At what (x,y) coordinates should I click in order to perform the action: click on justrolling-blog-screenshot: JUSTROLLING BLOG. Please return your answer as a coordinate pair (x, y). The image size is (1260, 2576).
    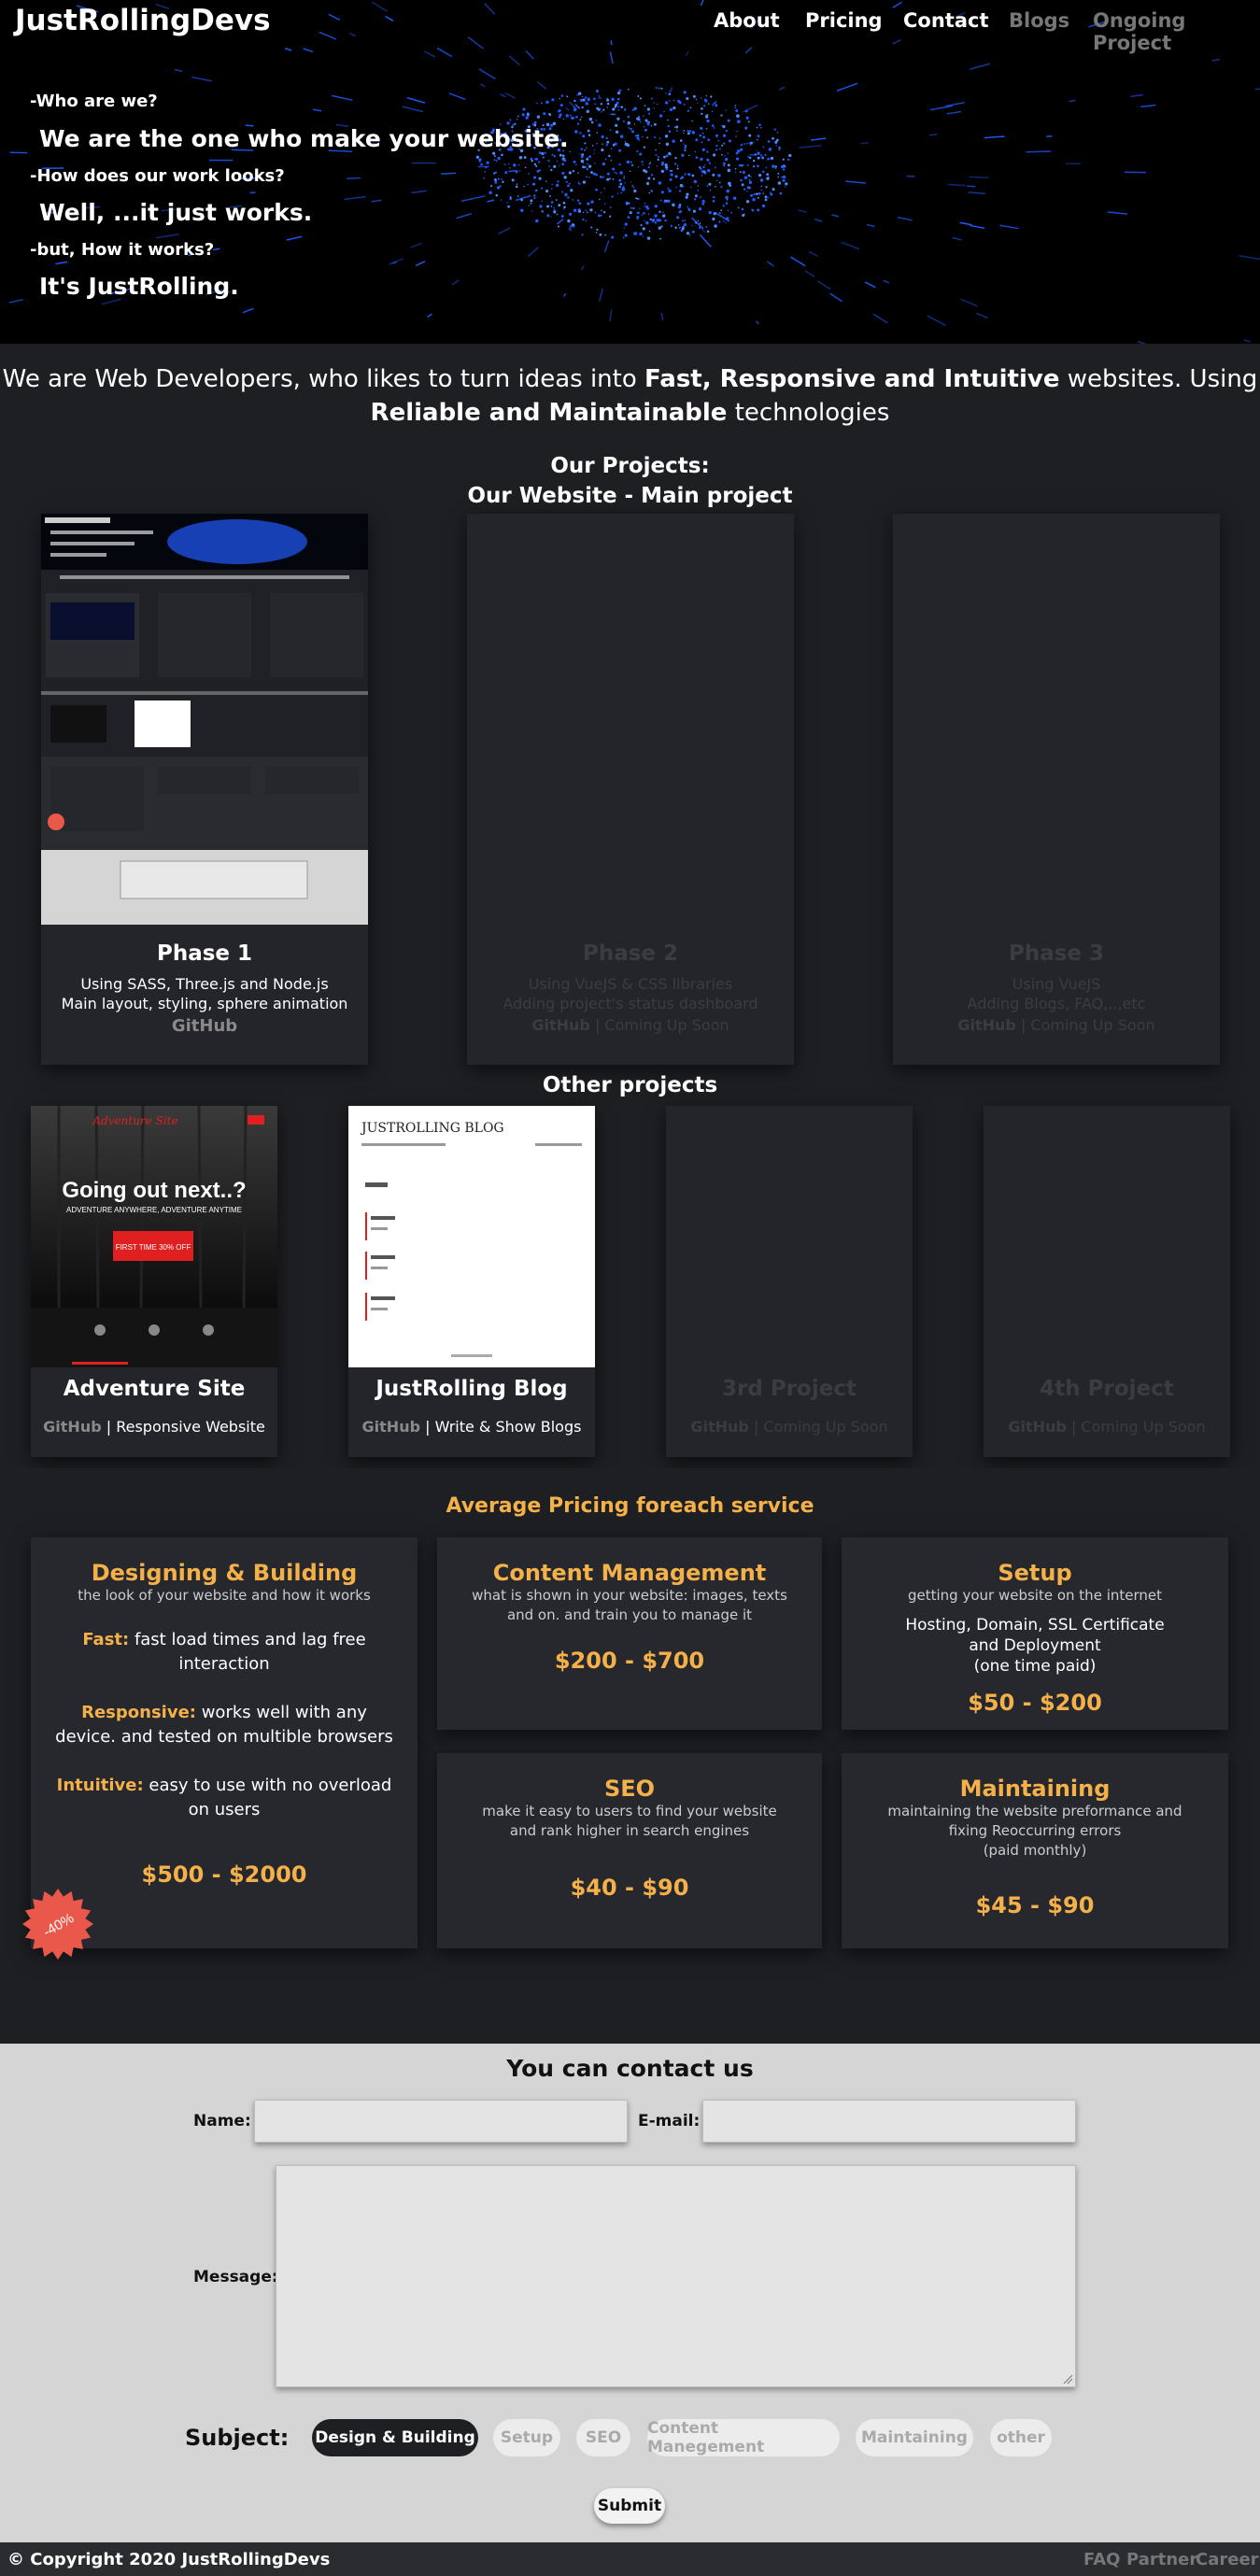
    Looking at the image, I should click on (471, 1236).